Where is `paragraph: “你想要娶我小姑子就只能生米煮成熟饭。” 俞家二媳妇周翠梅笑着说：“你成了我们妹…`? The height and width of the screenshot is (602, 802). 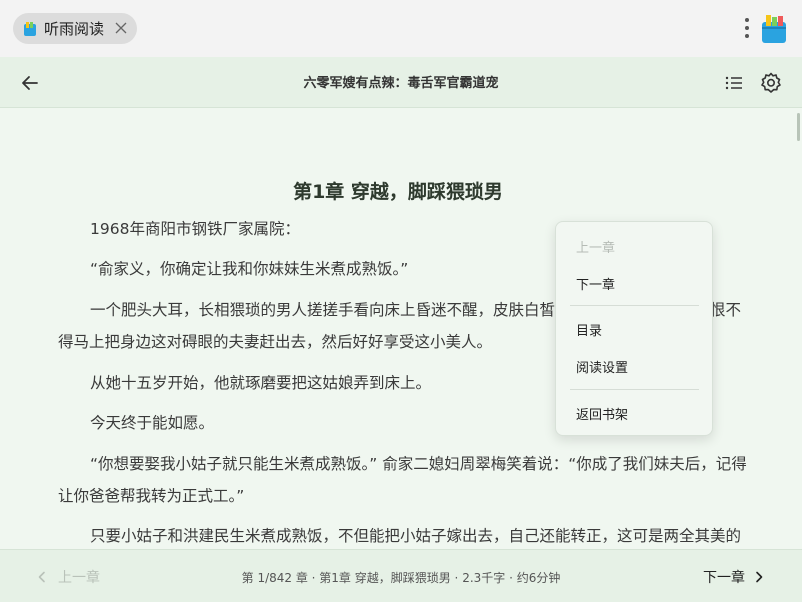
paragraph: “你想要娶我小姑子就只能生米煮成熟饭。” 俞家二媳妇周翠梅笑着说：“你成了我们妹… is located at coordinates (402, 480).